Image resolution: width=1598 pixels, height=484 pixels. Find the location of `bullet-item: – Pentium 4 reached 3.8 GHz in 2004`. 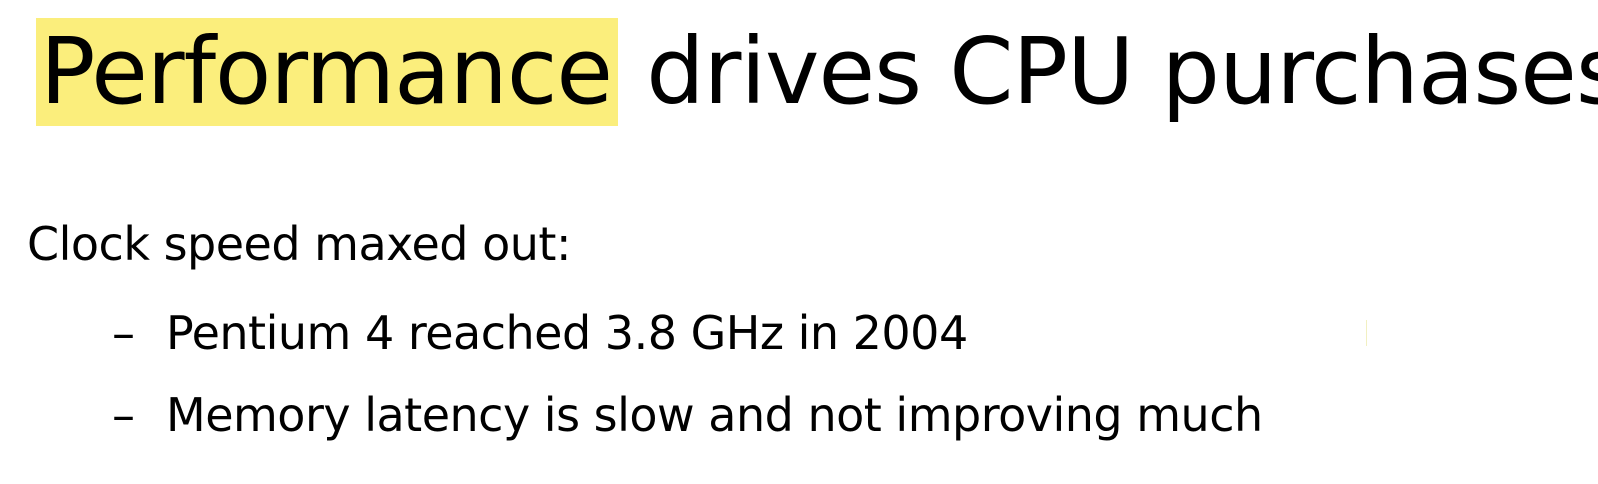

bullet-item: – Pentium 4 reached 3.8 GHz in 2004 is located at coordinates (687, 333).